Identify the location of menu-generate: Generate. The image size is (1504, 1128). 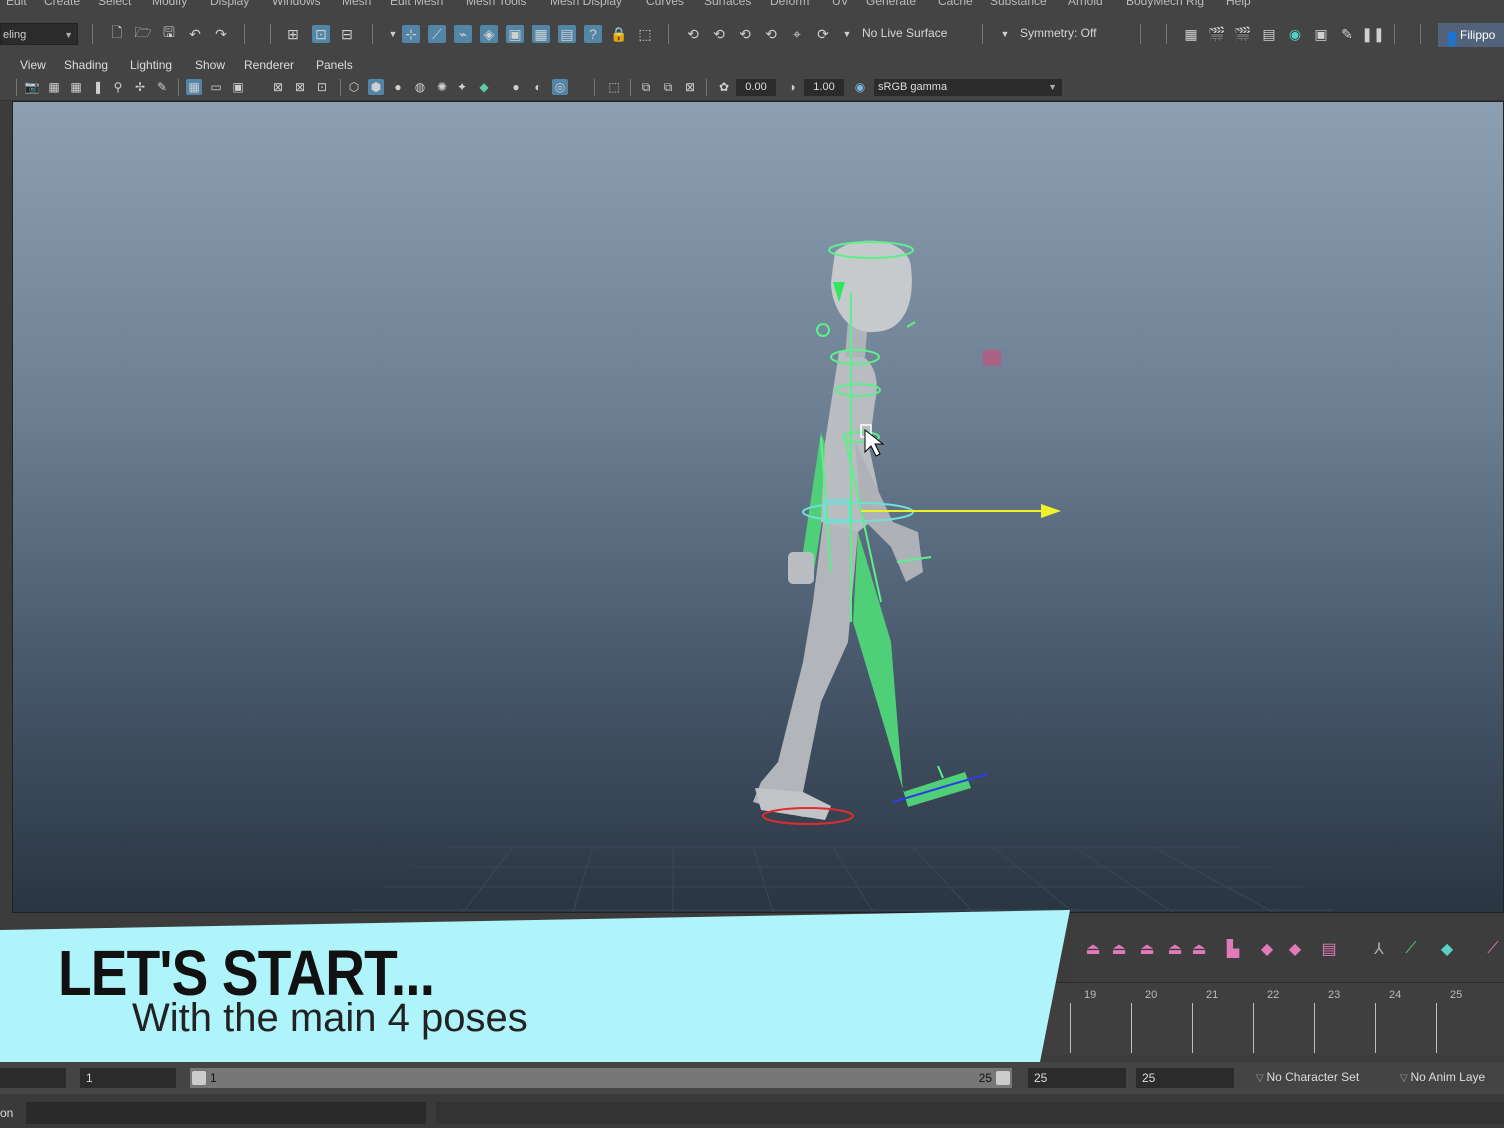
(891, 4).